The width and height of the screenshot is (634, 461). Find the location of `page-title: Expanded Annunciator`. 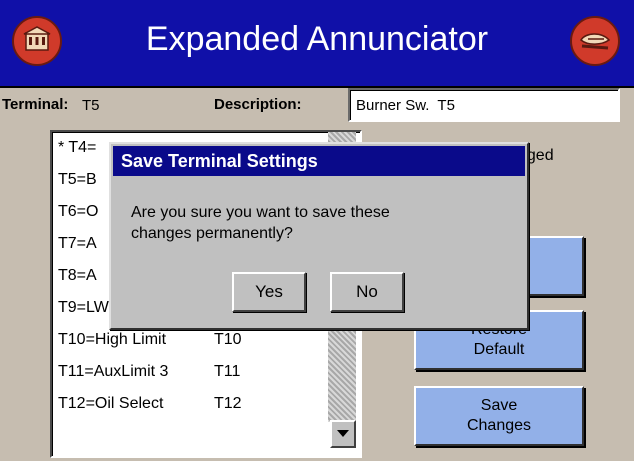

page-title: Expanded Annunciator is located at coordinates (317, 39).